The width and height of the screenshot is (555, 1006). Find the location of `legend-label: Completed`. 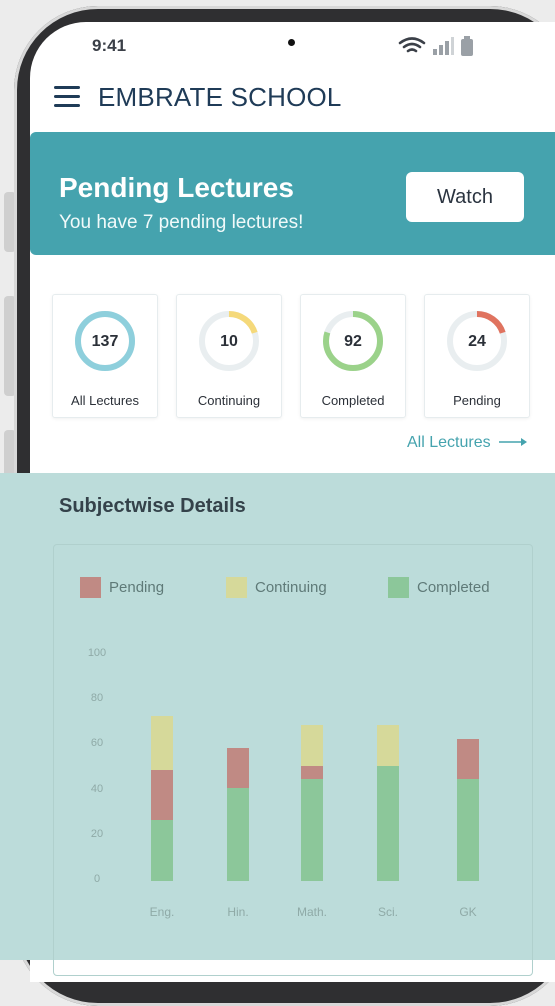

legend-label: Completed is located at coordinates (453, 587).